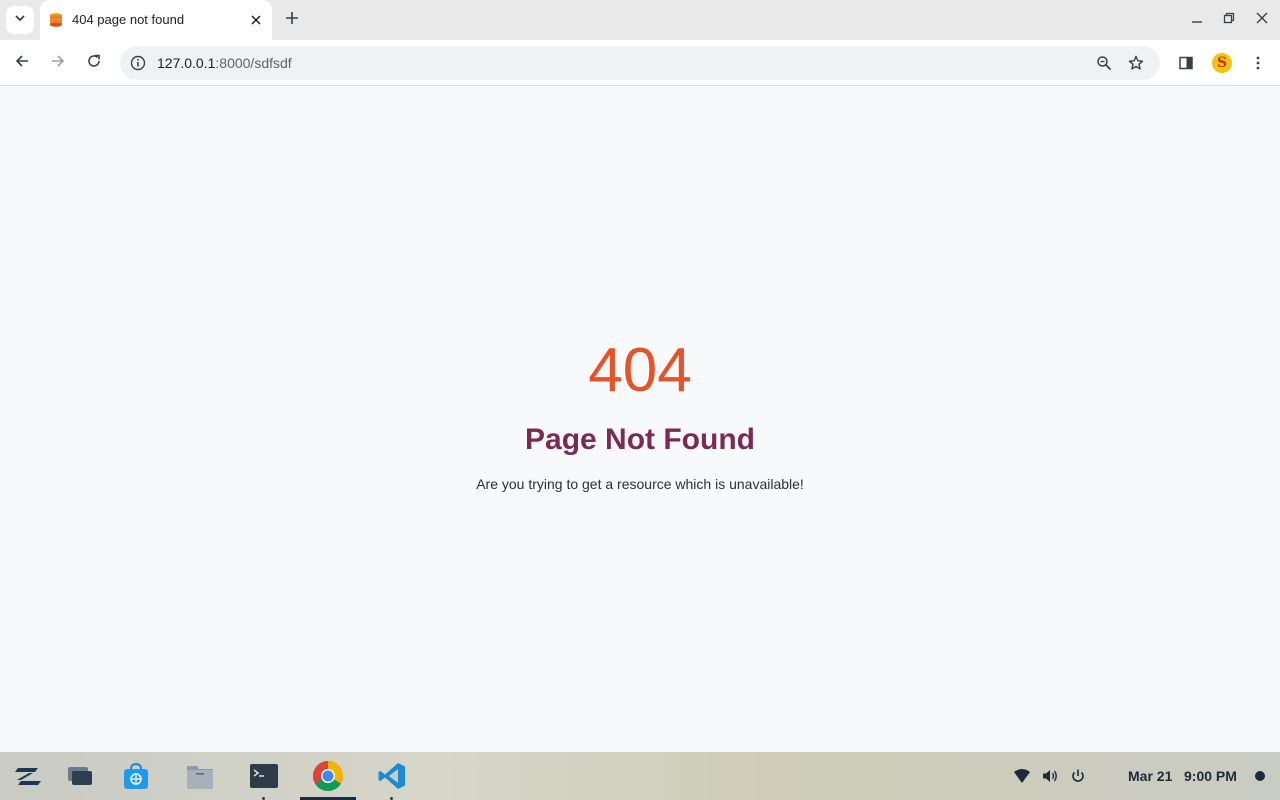 Image resolution: width=1280 pixels, height=800 pixels. I want to click on zoom-icon, so click(1104, 63).